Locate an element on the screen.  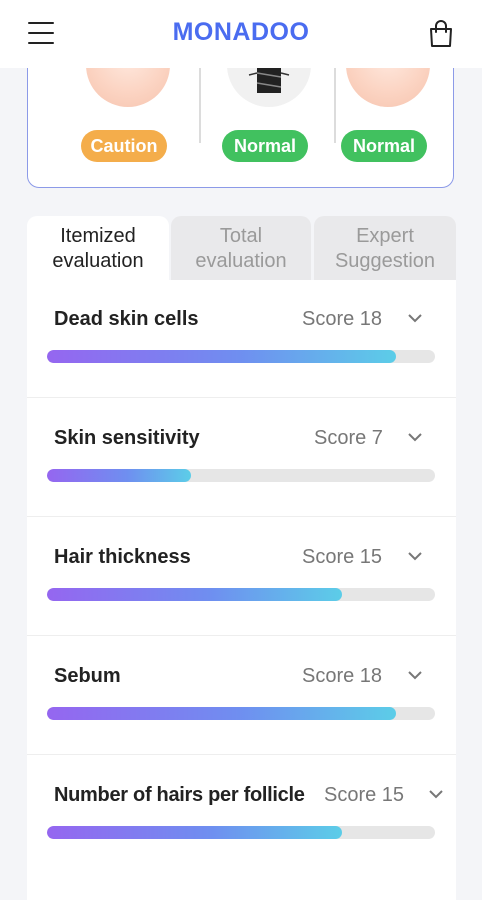
tab-label-line2: Suggestion is located at coordinates (385, 261).